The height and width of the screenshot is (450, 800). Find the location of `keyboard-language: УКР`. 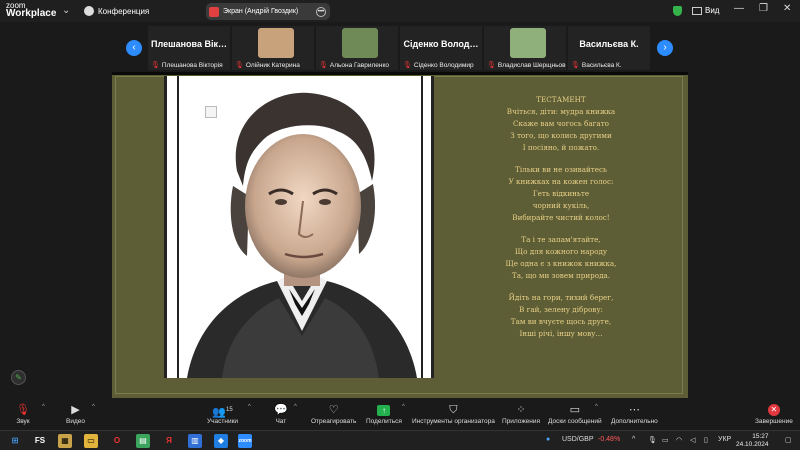

keyboard-language: УКР is located at coordinates (724, 439).